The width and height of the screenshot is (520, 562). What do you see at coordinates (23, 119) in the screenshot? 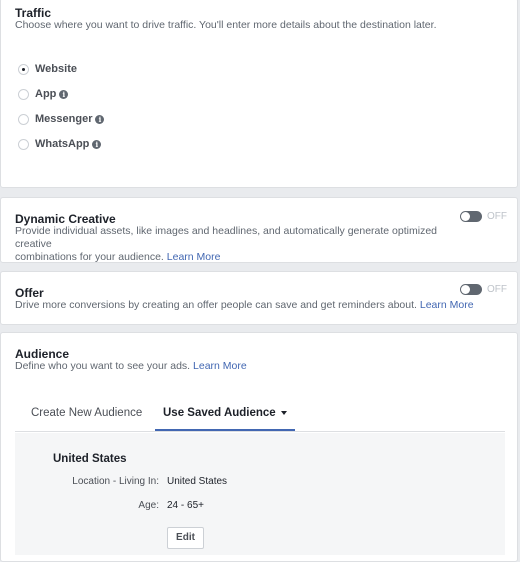
I see `radio-button-messenger` at bounding box center [23, 119].